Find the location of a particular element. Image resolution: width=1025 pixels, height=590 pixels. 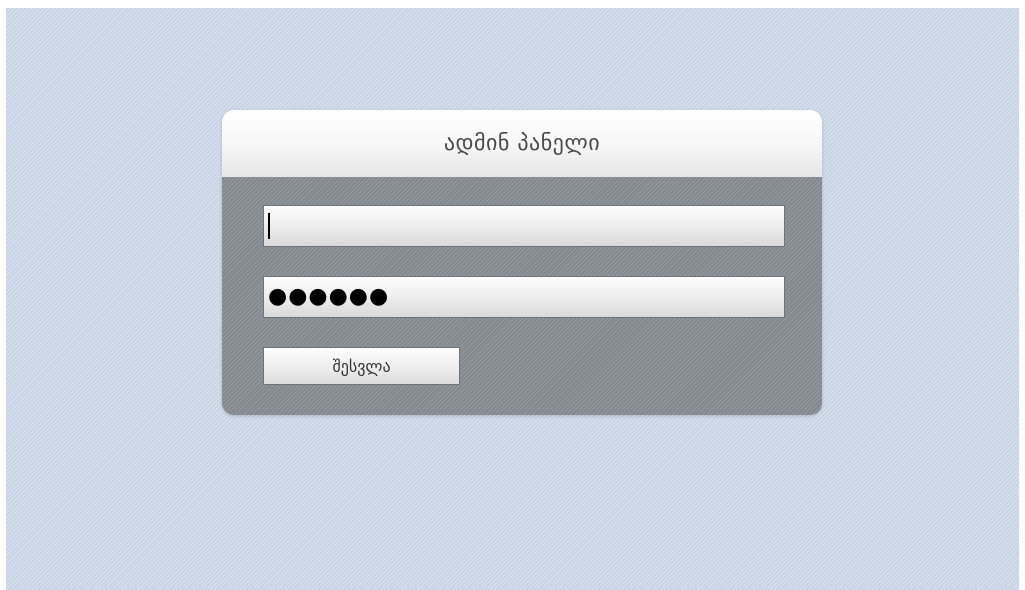

password-masked-value: ●●●●●● is located at coordinates (329, 296).